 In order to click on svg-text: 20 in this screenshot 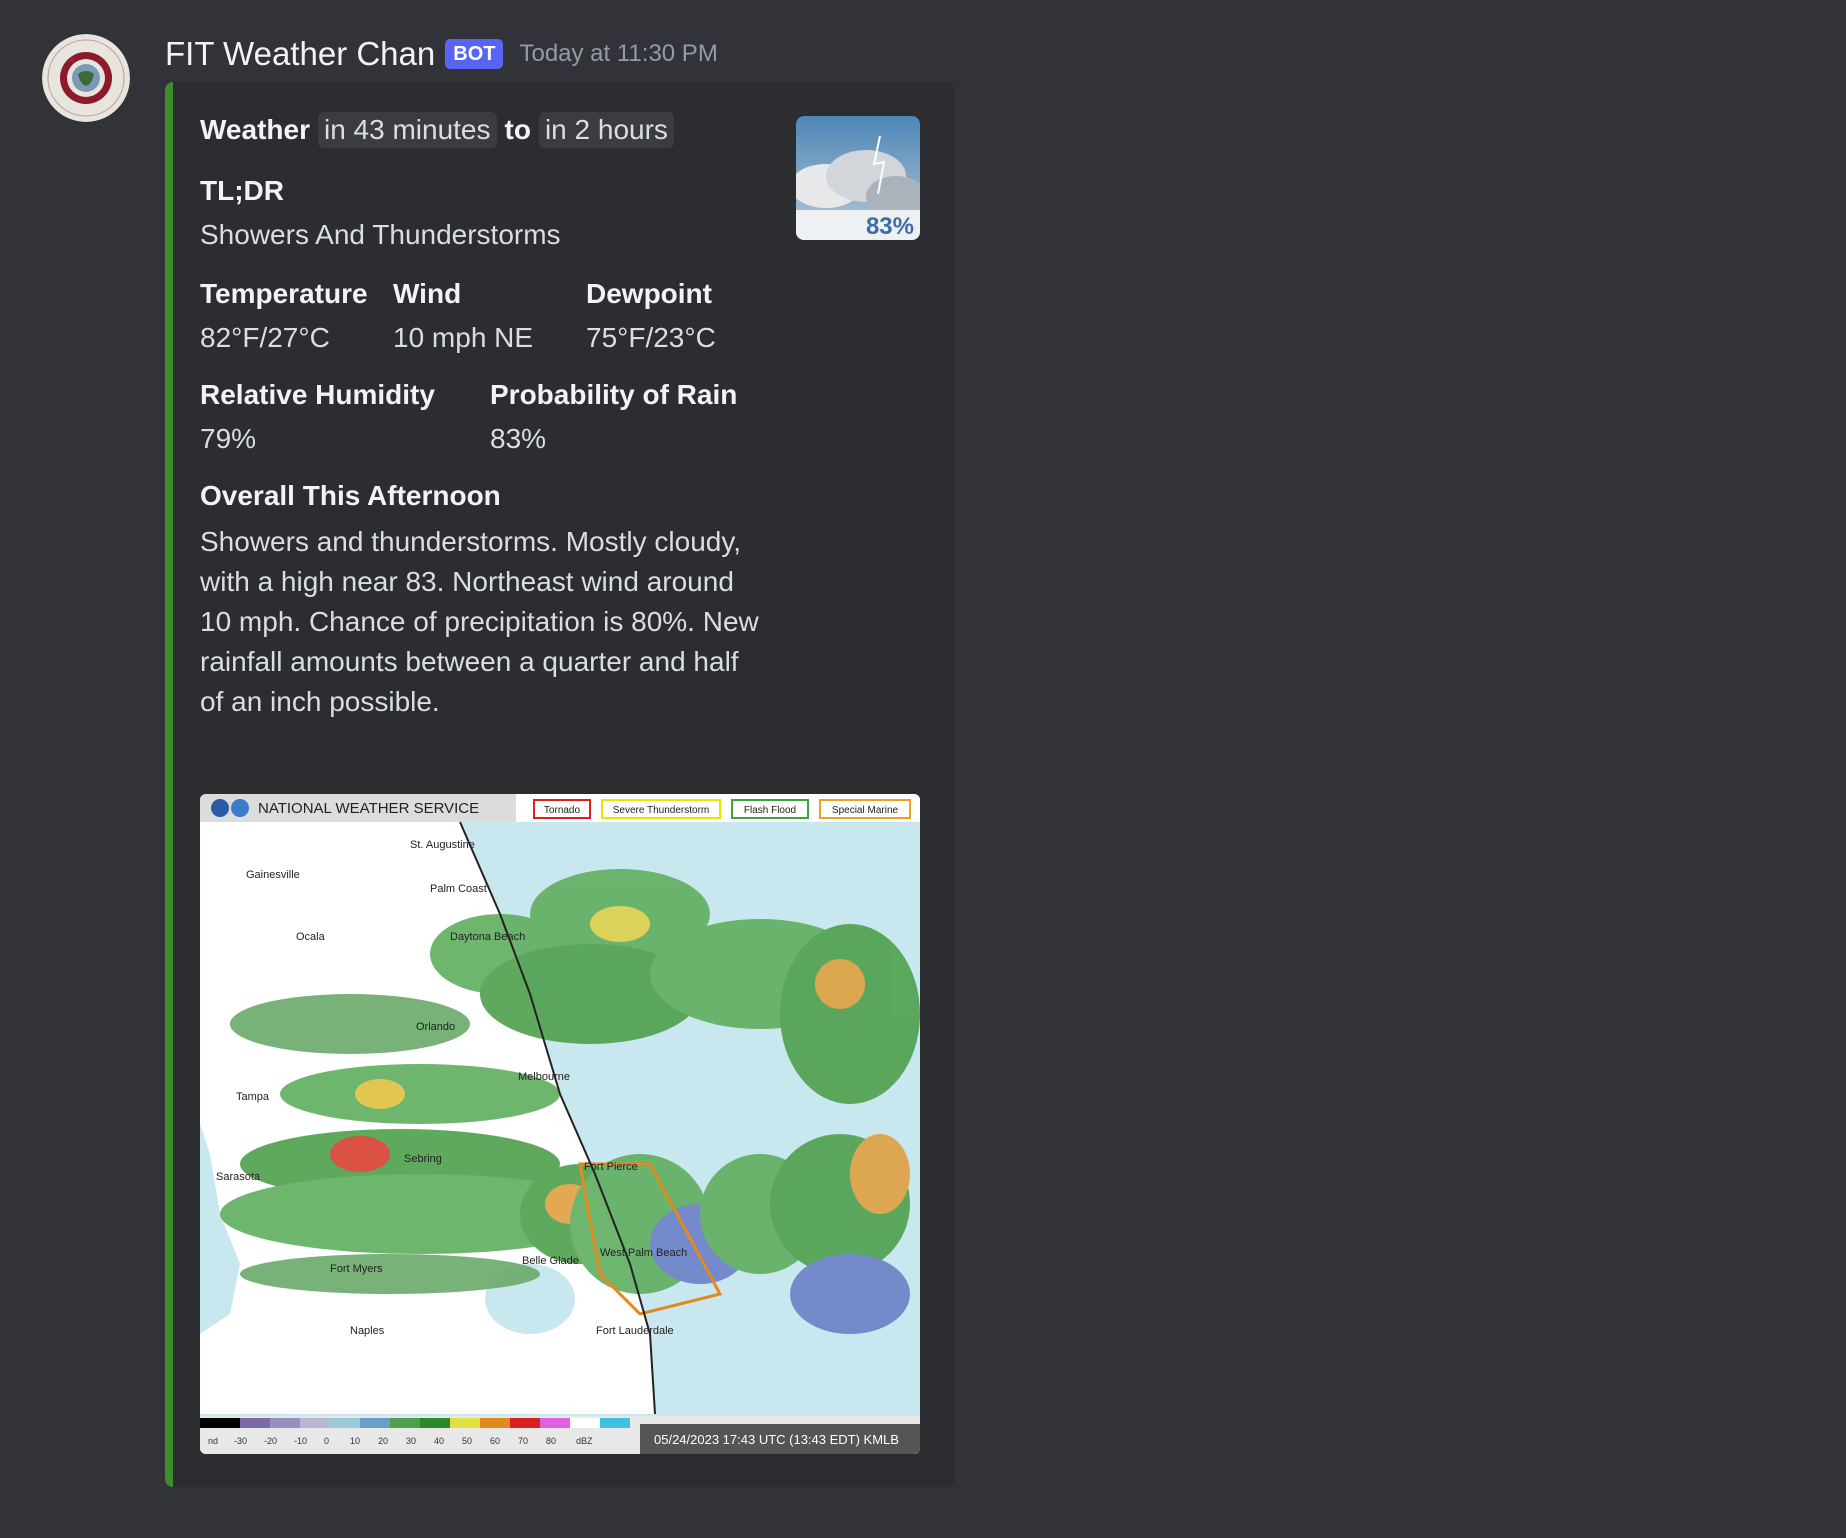, I will do `click(383, 1441)`.